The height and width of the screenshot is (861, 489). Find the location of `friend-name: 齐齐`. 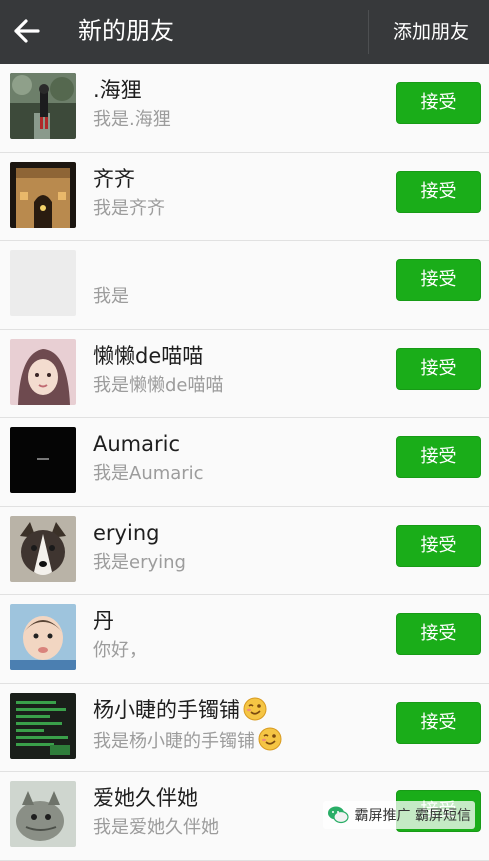

friend-name: 齐齐 is located at coordinates (114, 178).